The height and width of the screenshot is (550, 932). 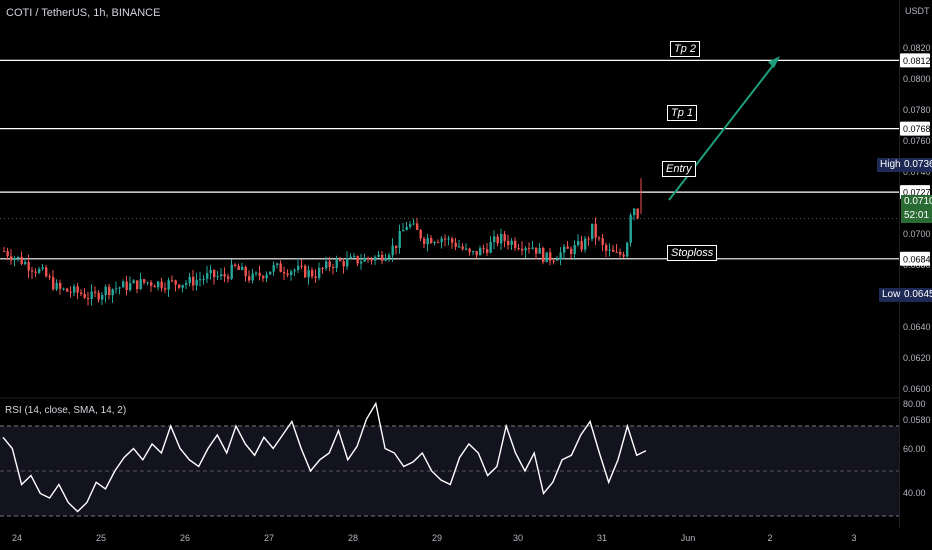 What do you see at coordinates (917, 358) in the screenshot?
I see `price-tick: 0.0620` at bounding box center [917, 358].